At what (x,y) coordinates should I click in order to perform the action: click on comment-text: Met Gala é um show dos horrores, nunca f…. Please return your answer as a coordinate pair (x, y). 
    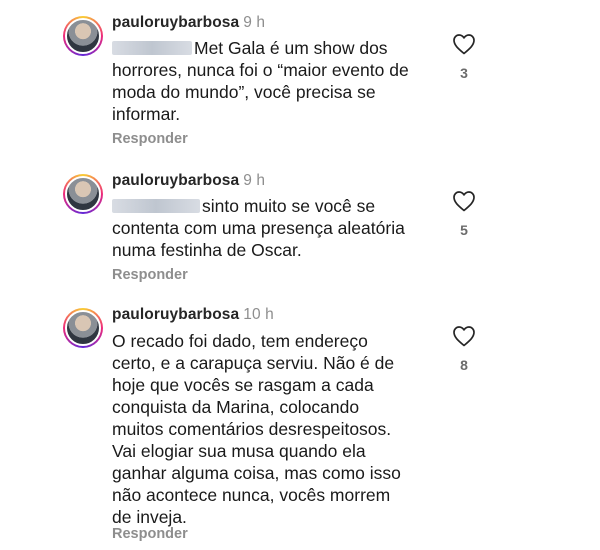
    Looking at the image, I should click on (260, 81).